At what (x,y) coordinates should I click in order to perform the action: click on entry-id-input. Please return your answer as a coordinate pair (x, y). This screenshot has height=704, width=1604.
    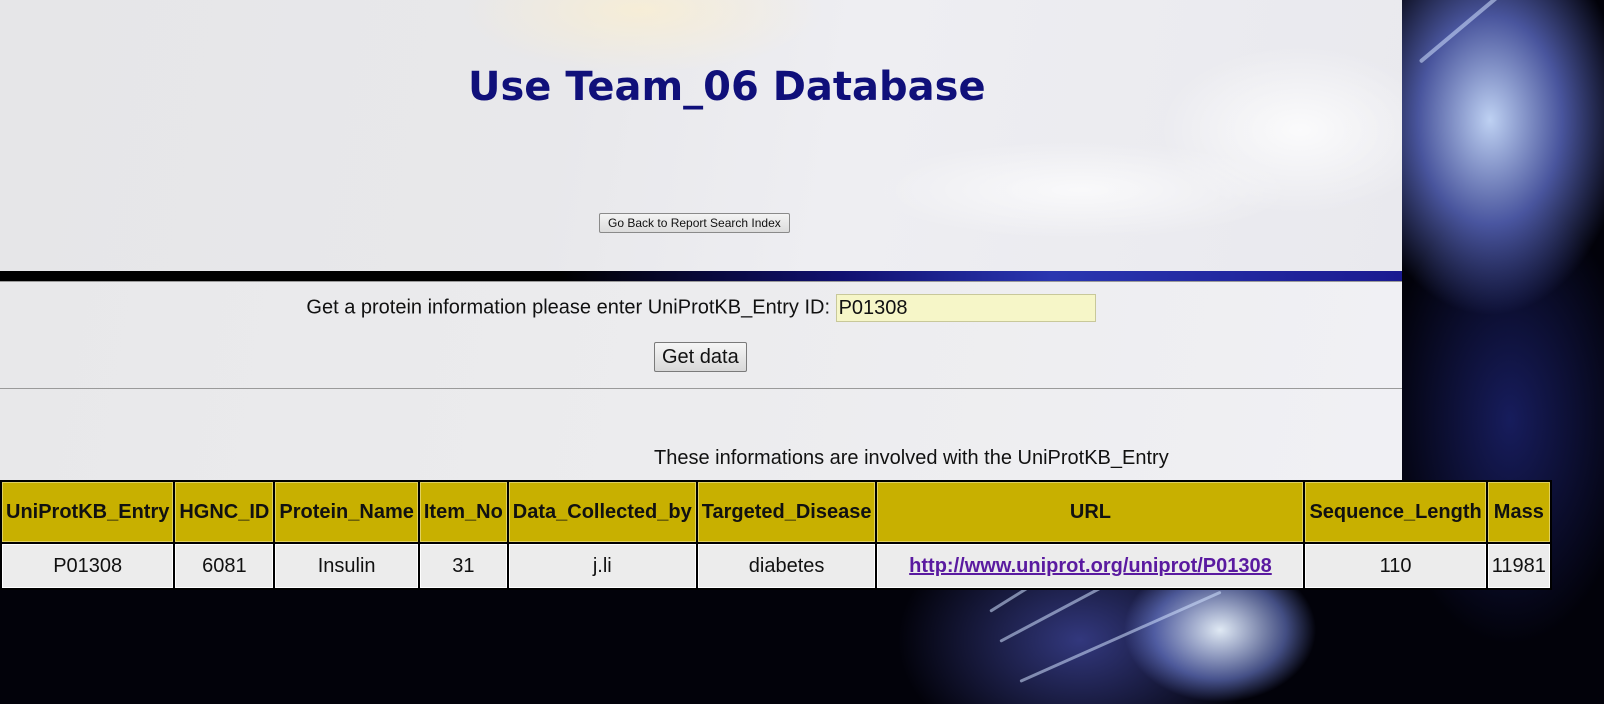
    Looking at the image, I should click on (965, 308).